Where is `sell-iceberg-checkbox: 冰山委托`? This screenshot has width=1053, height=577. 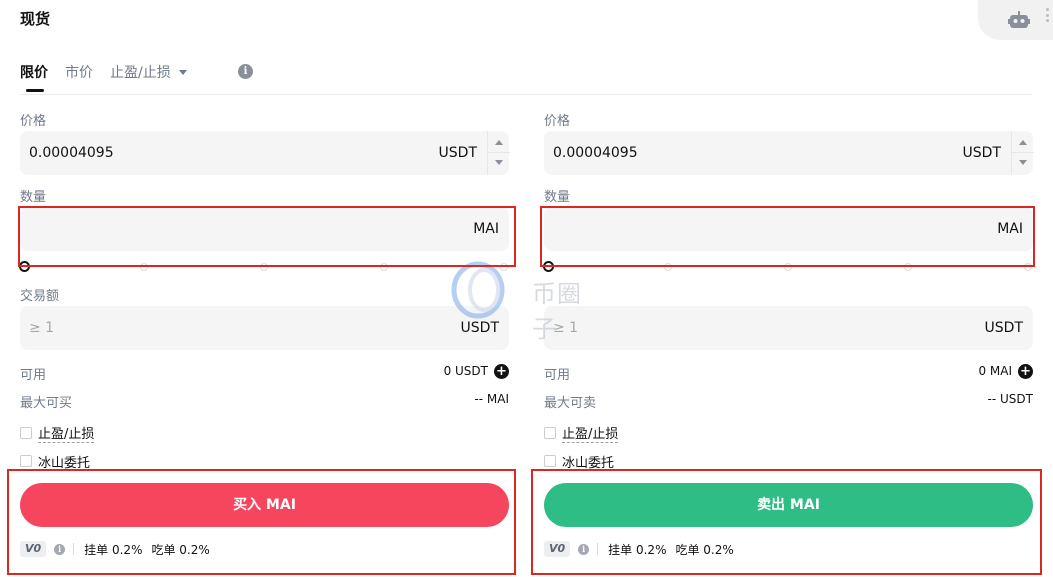
sell-iceberg-checkbox: 冰山委托 is located at coordinates (579, 462).